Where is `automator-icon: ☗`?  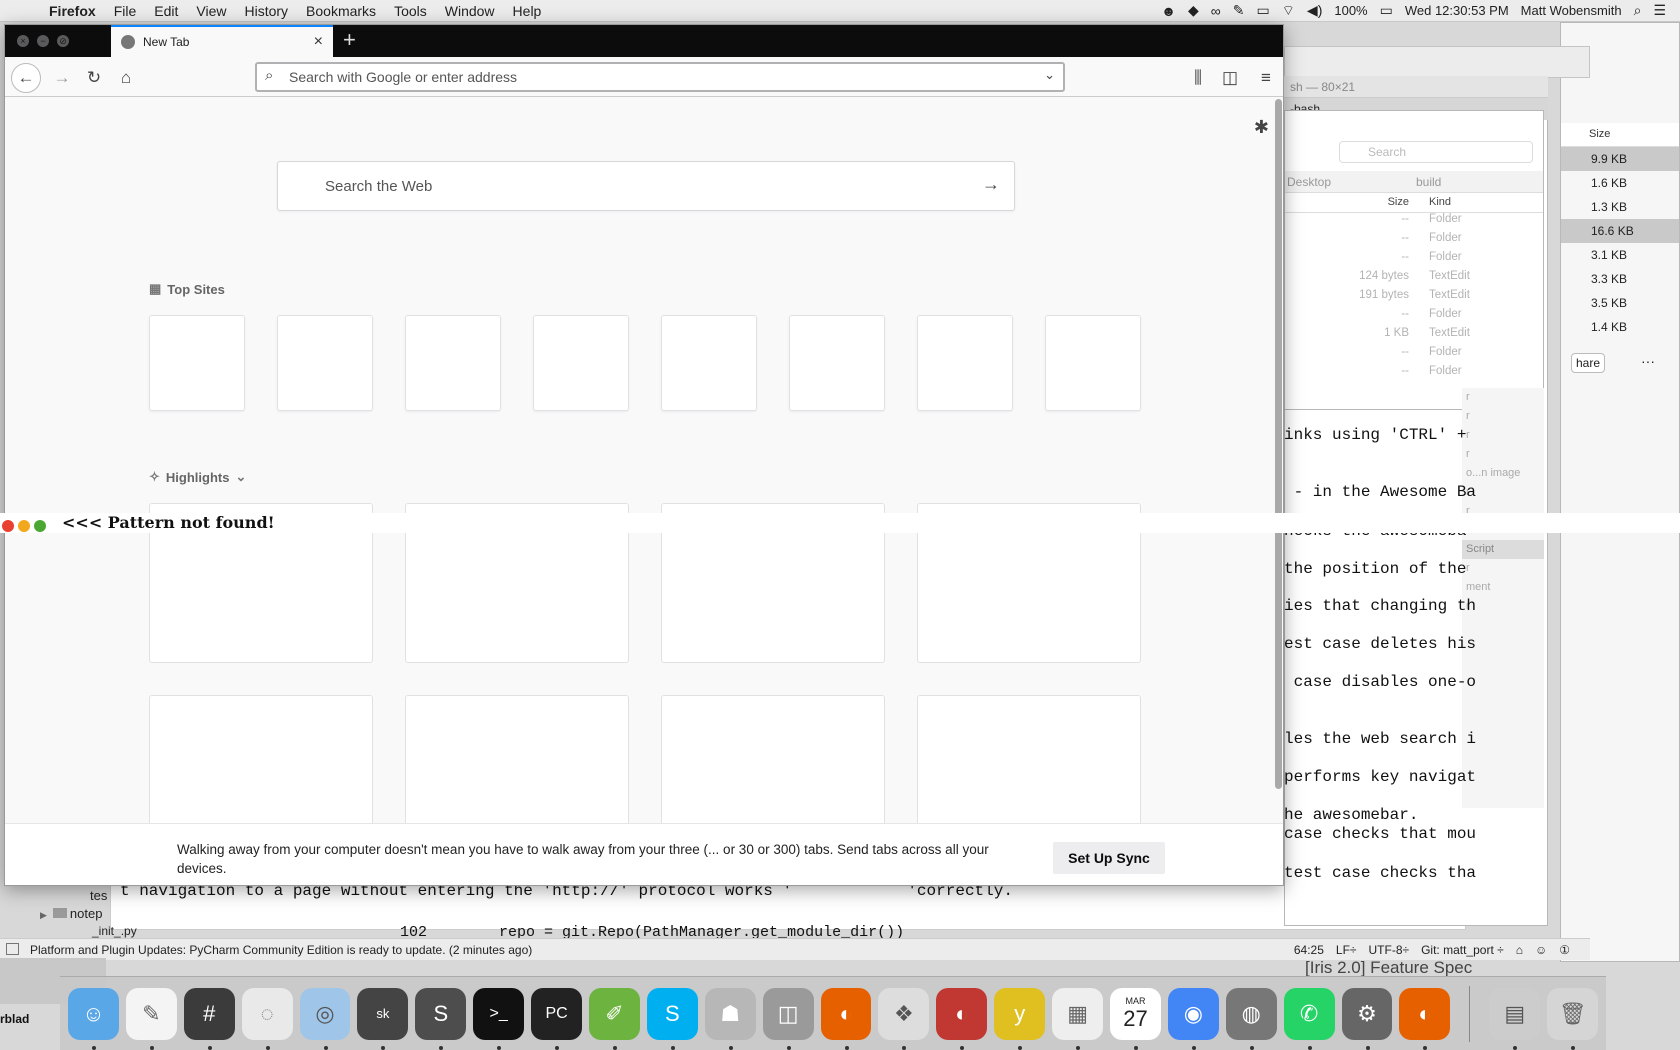 automator-icon: ☗ is located at coordinates (730, 1018).